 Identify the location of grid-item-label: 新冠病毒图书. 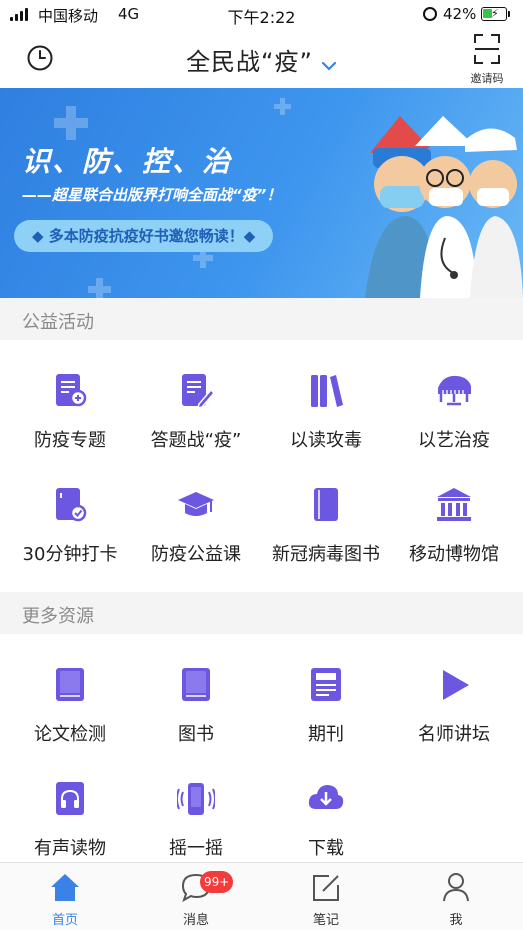
(326, 554).